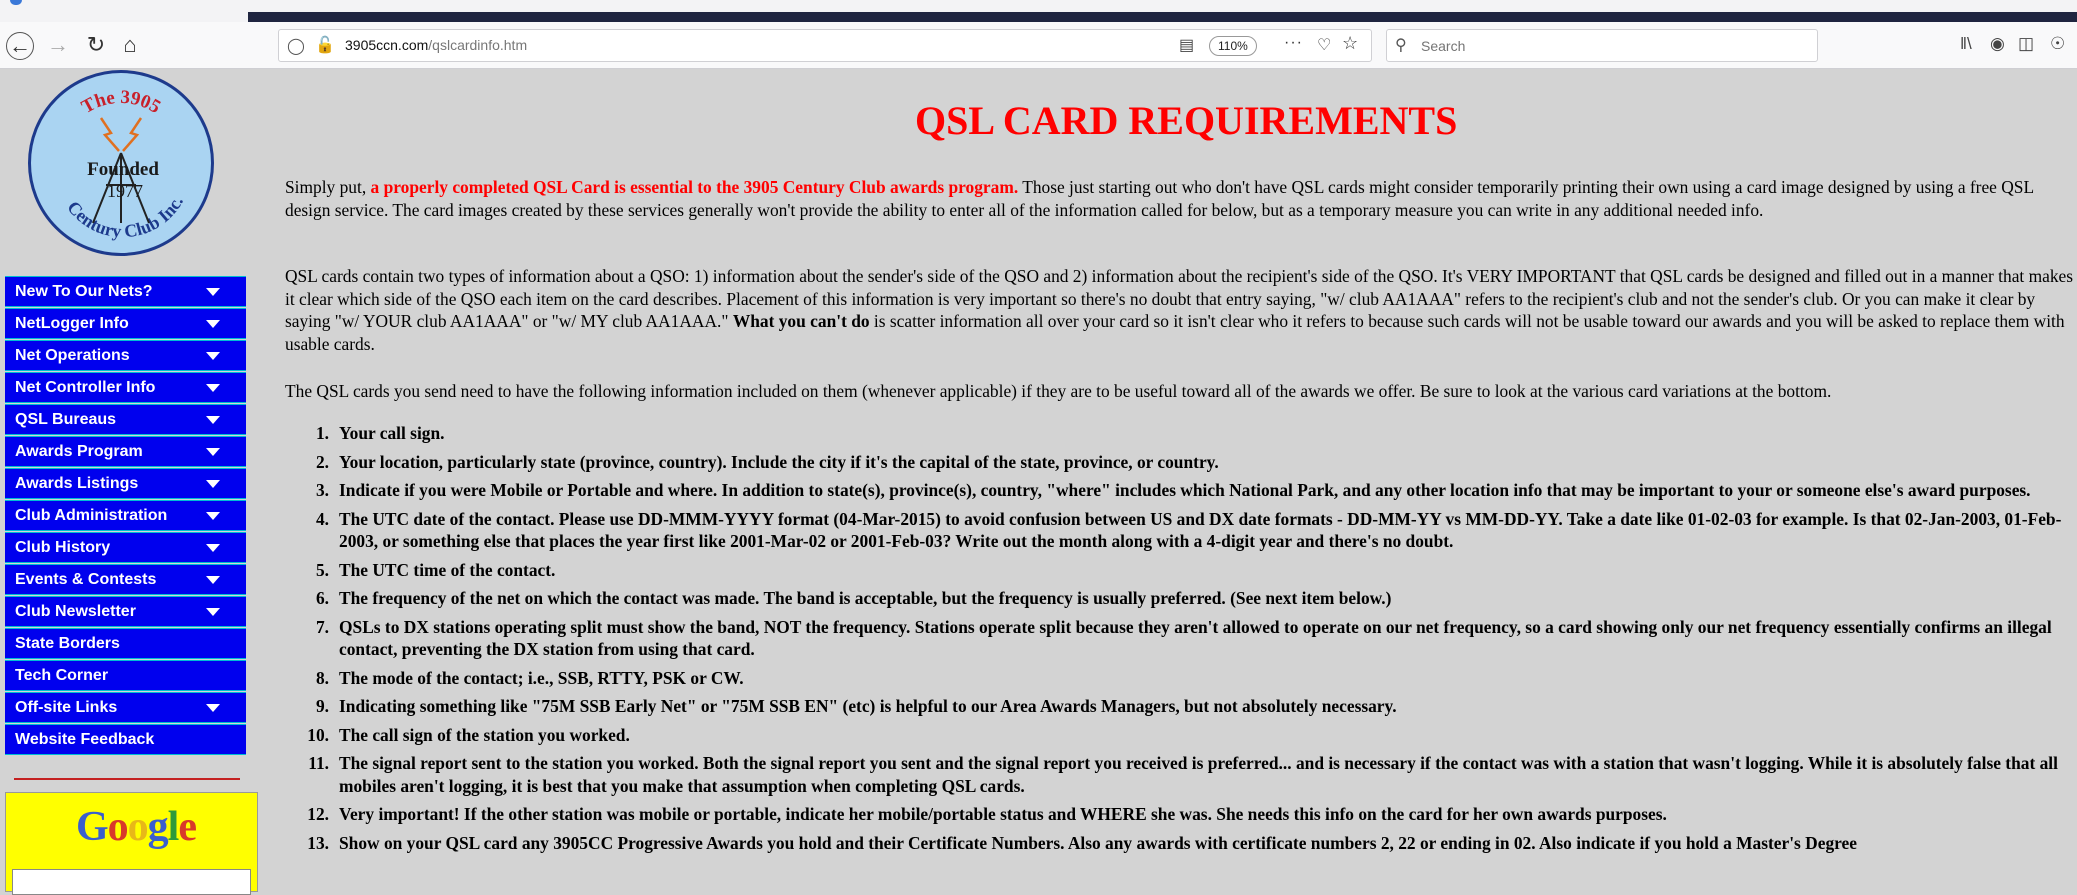 The image size is (2077, 895). I want to click on menu-item-awards-program: Awards Program, so click(125, 451).